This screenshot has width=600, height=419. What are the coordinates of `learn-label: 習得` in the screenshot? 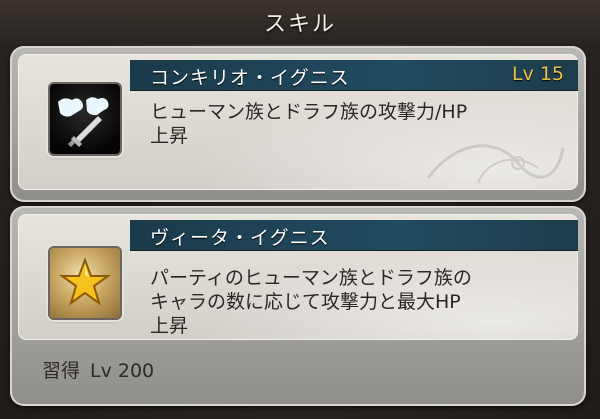 It's located at (61, 371).